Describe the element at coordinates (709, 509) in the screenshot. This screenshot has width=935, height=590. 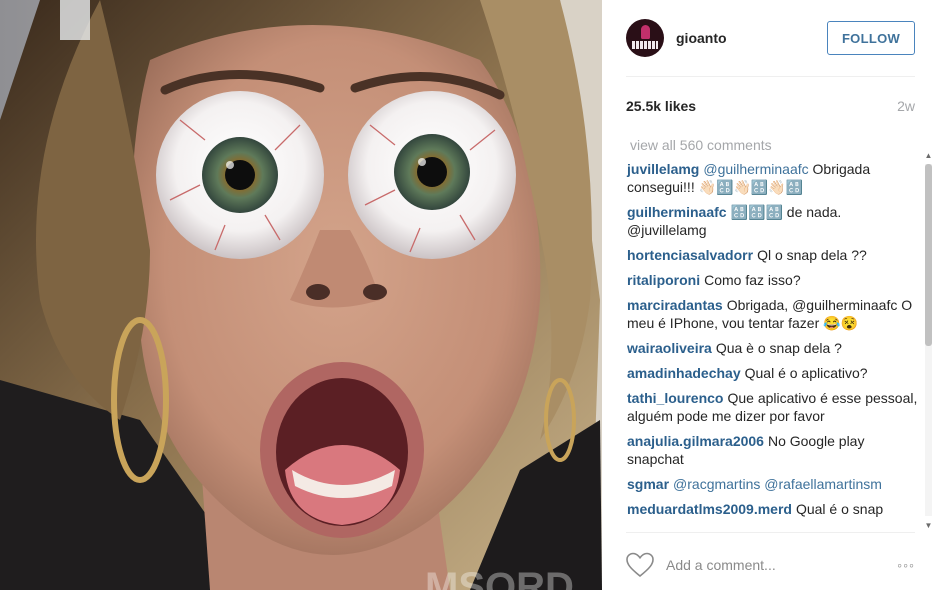
I see `comment-username: meduardatlms2009.merd` at that location.